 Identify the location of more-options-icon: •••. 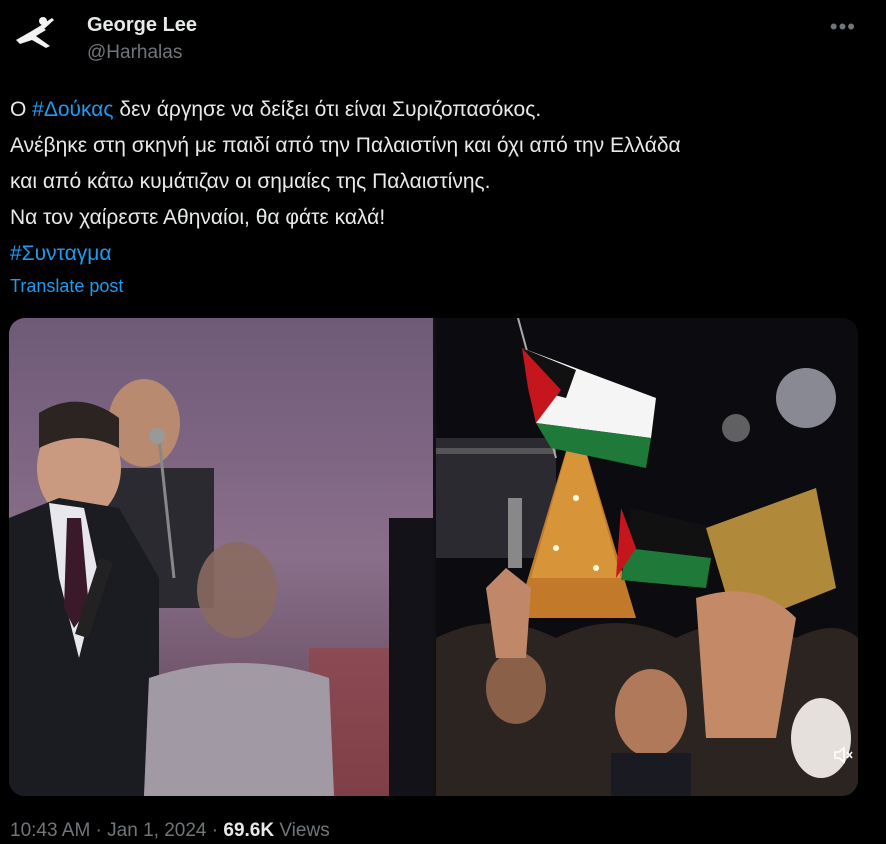
(843, 27).